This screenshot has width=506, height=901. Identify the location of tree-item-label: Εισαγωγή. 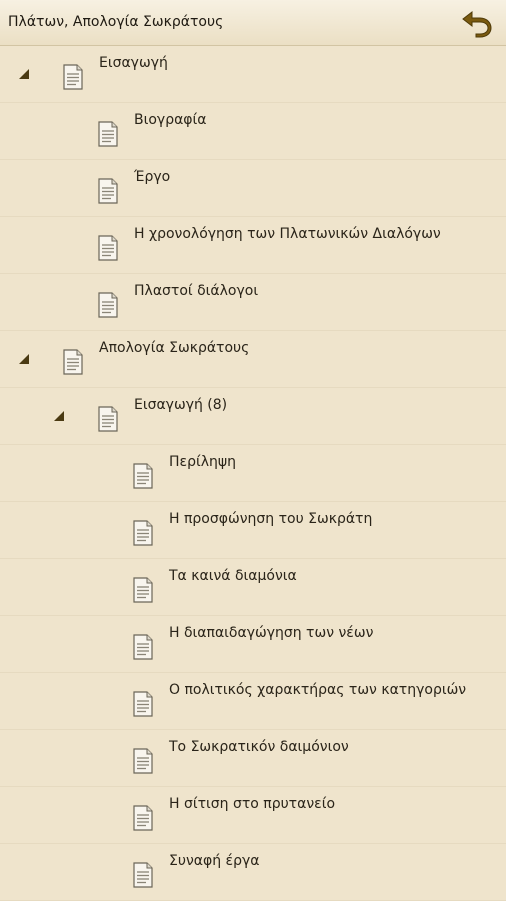
(133, 63).